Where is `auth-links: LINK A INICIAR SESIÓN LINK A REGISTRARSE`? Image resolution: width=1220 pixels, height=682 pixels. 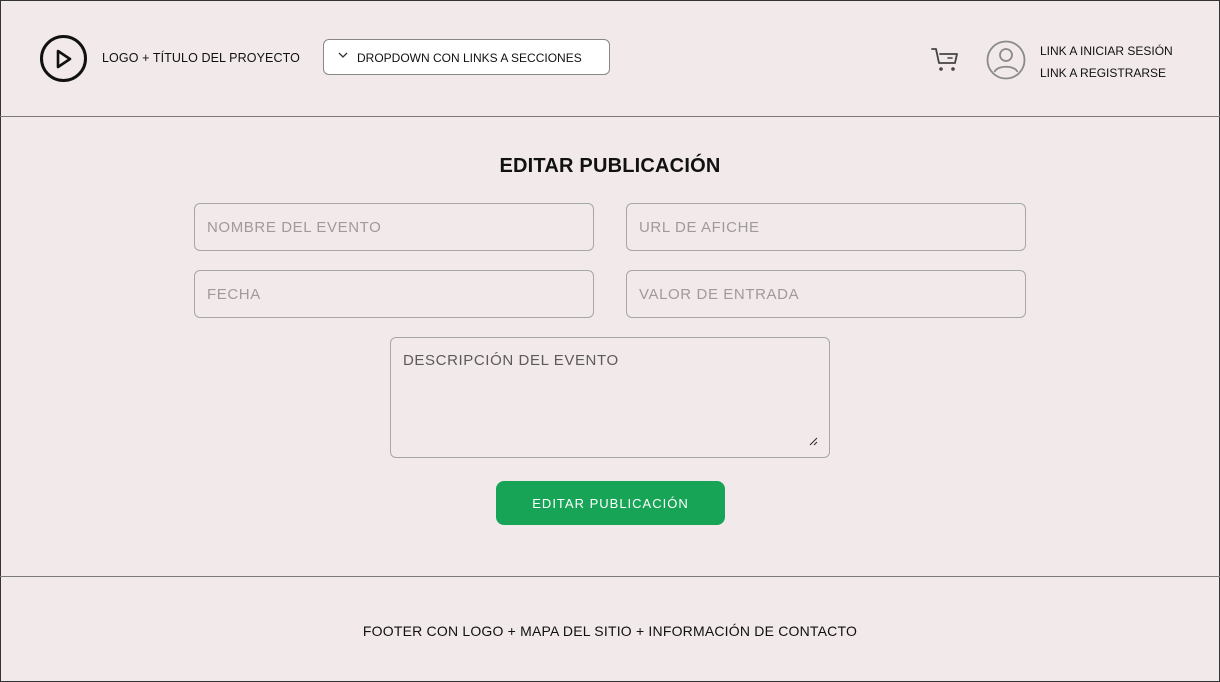 auth-links: LINK A INICIAR SESIÓN LINK A REGISTRARSE is located at coordinates (1106, 62).